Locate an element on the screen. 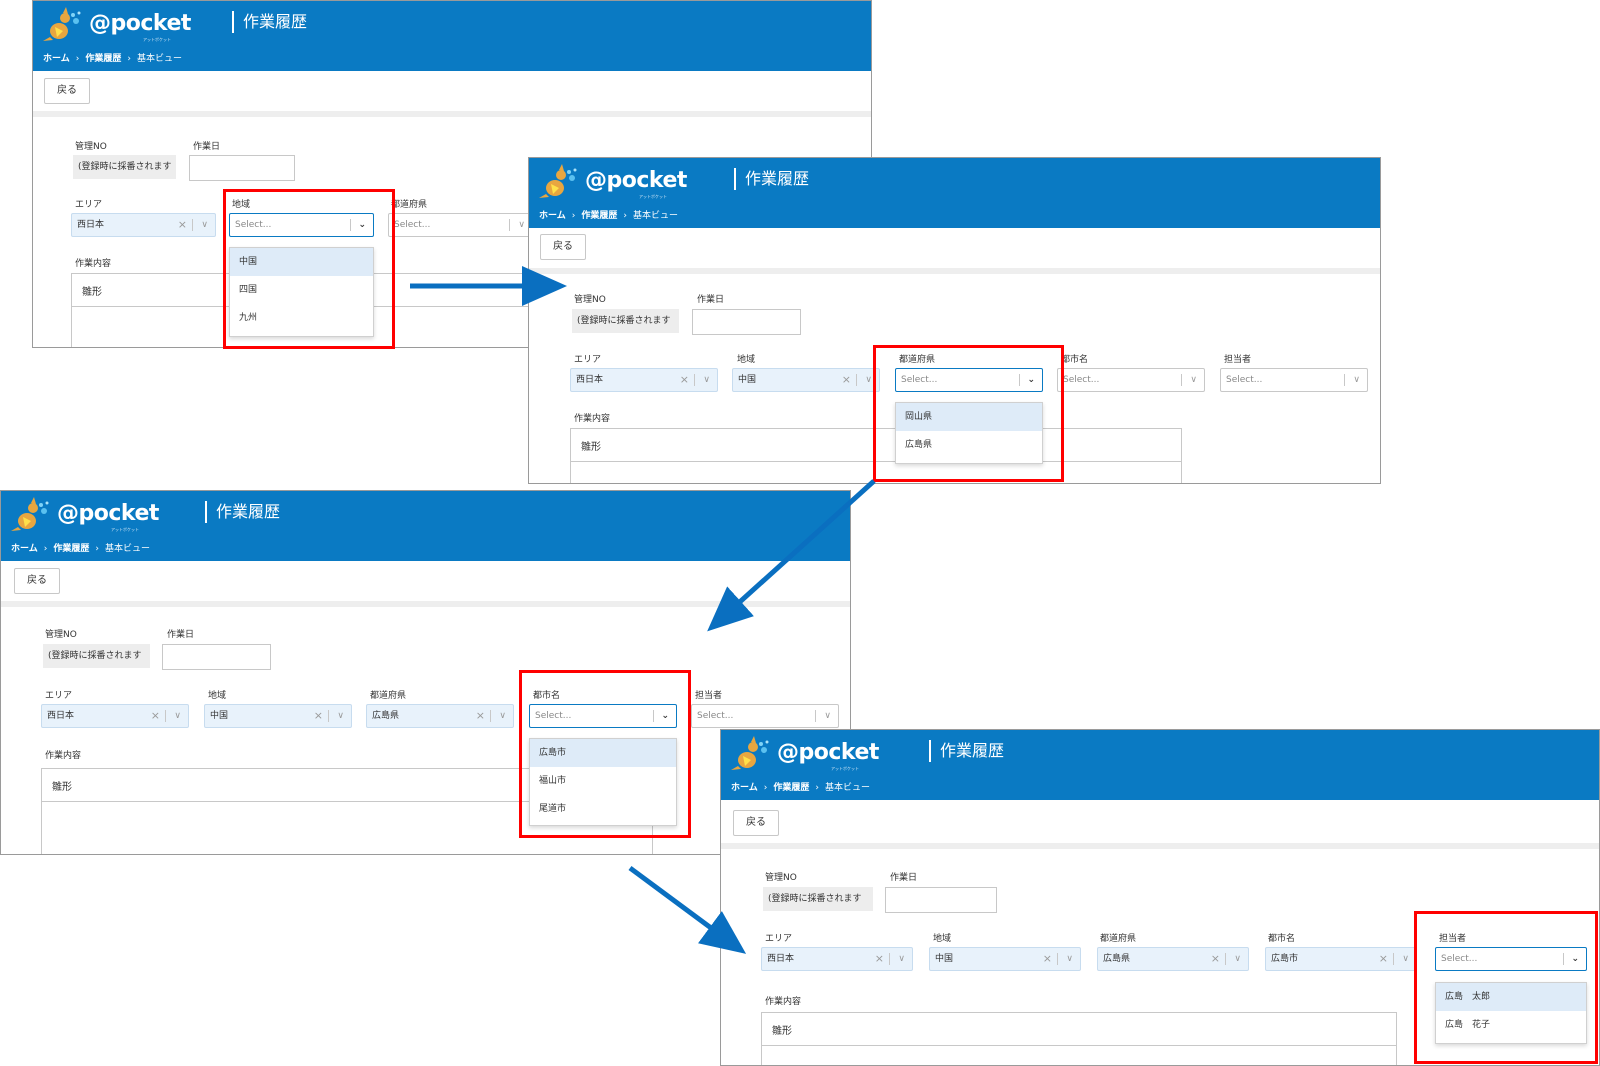 Image resolution: width=1600 pixels, height=1066 pixels. arrow-step3-to-step4 is located at coordinates (687, 909).